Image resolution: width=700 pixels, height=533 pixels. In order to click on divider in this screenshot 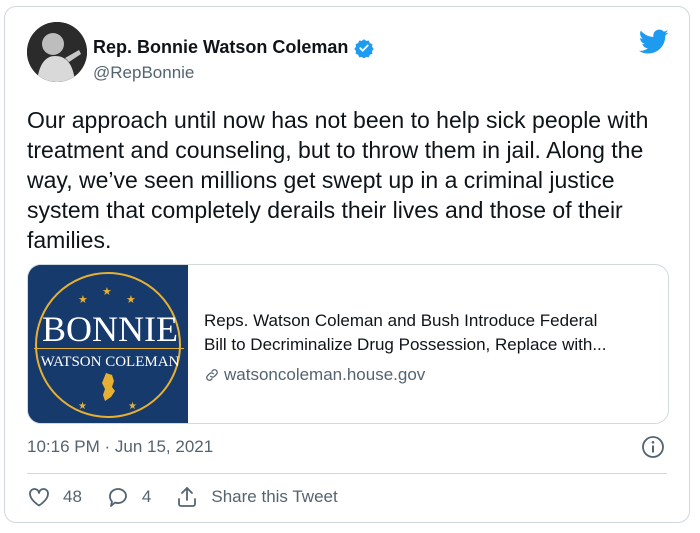, I will do `click(347, 473)`.